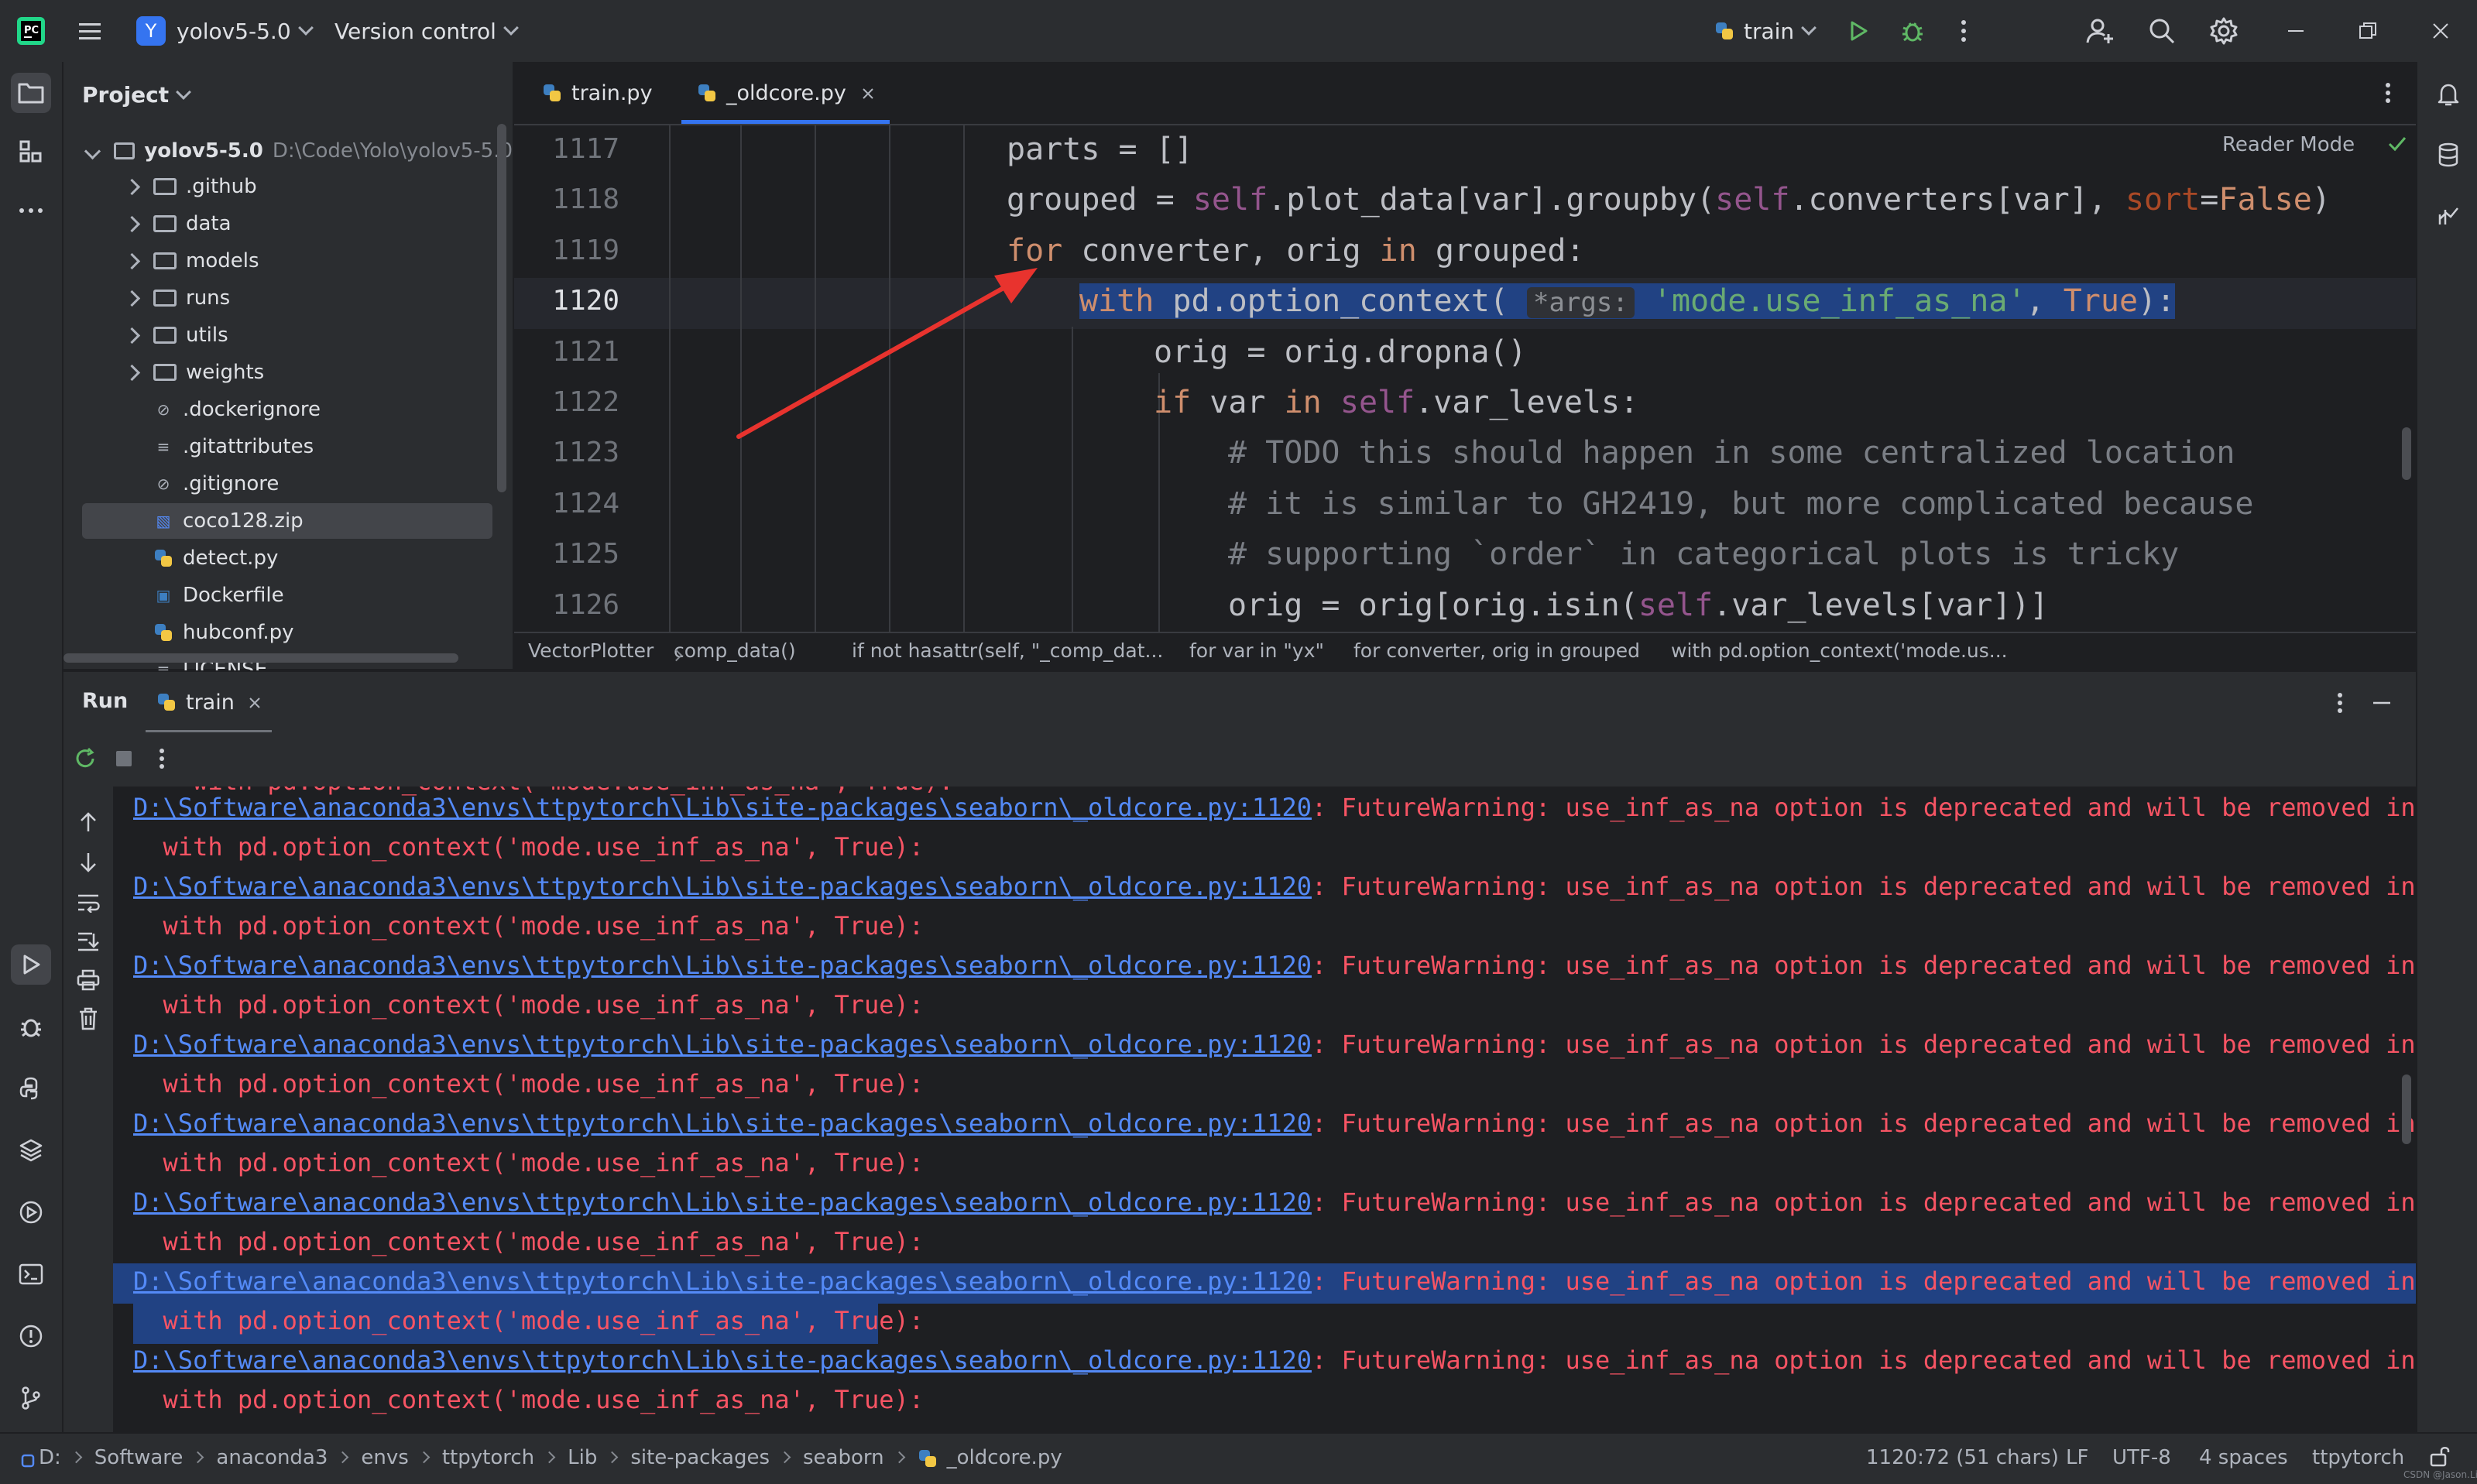  Describe the element at coordinates (31, 1026) in the screenshot. I see `debug-tool-icon` at that location.